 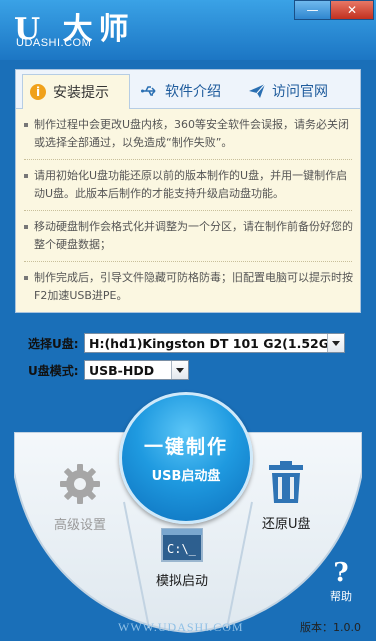 I want to click on tab-software-intro: 软件介绍, so click(x=181, y=90).